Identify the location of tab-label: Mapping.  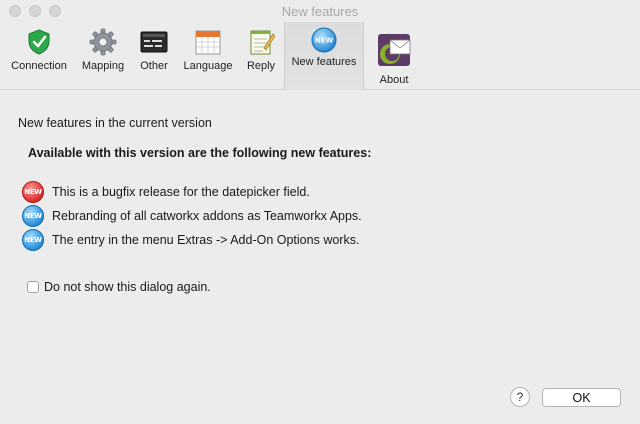
(103, 66).